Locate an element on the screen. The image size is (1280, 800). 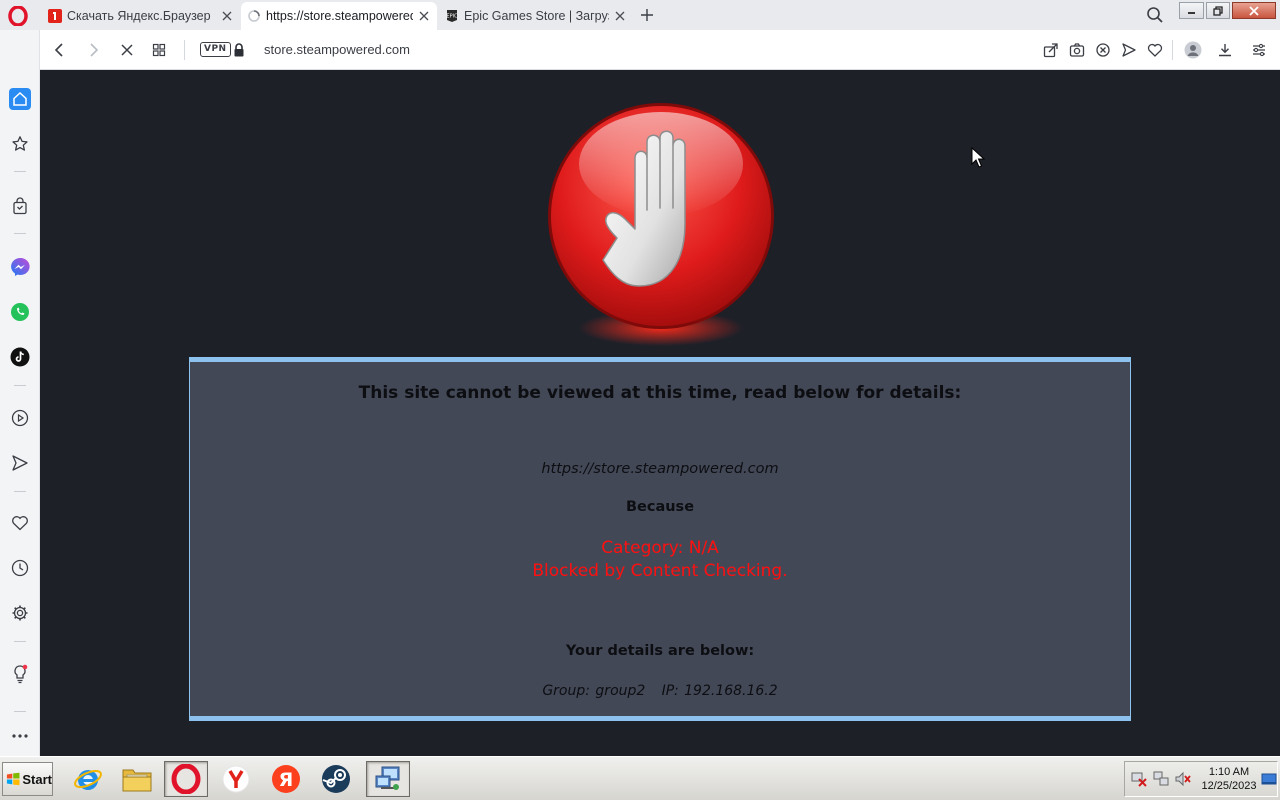
new-tab-icon is located at coordinates (647, 15).